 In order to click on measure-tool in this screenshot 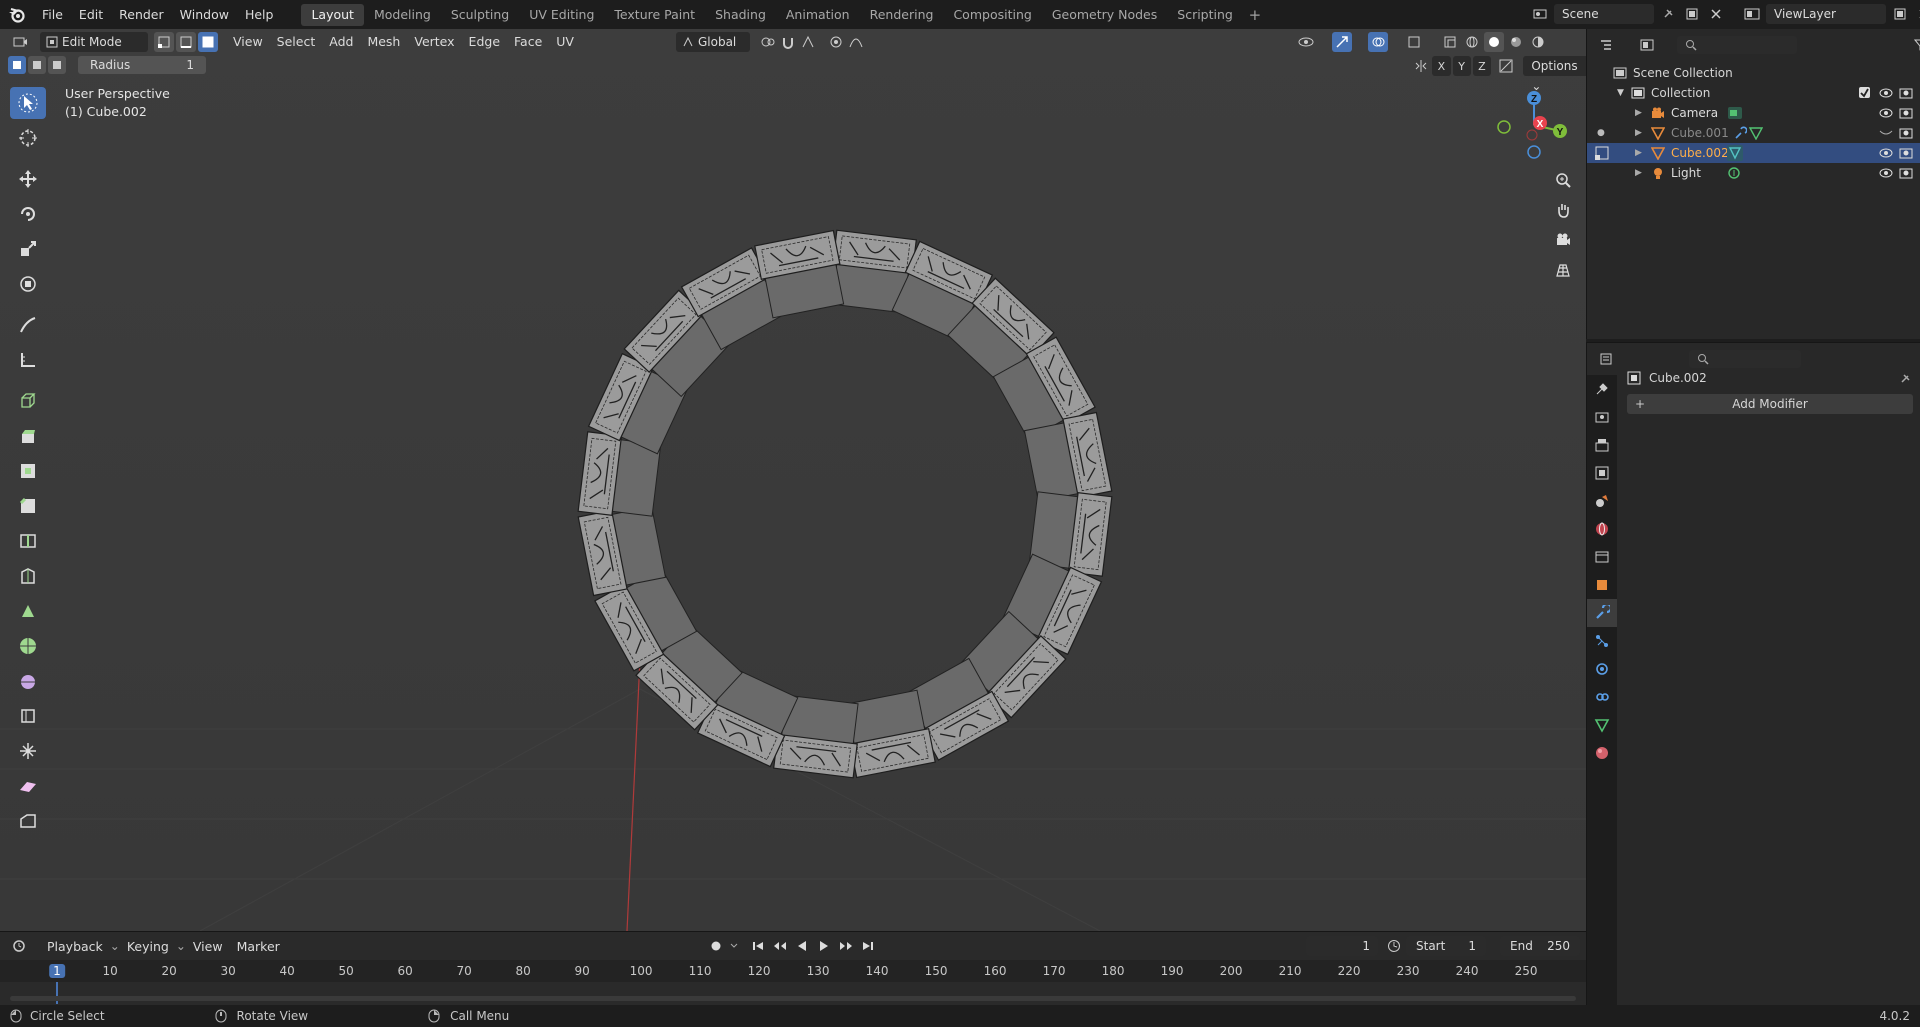, I will do `click(28, 360)`.